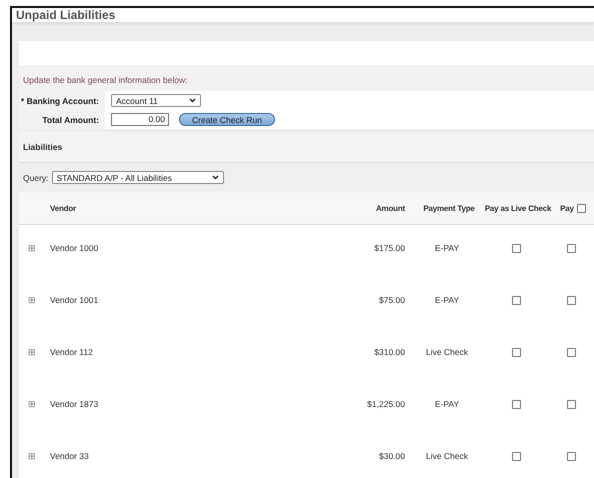 Image resolution: width=594 pixels, height=478 pixels. Describe the element at coordinates (36, 177) in the screenshot. I see `query-label: Query:` at that location.